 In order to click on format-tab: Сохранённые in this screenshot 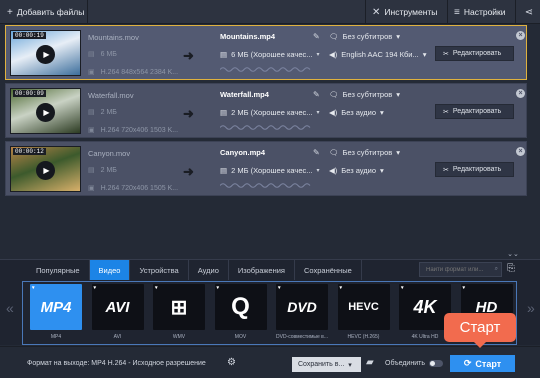, I will do `click(328, 270)`.